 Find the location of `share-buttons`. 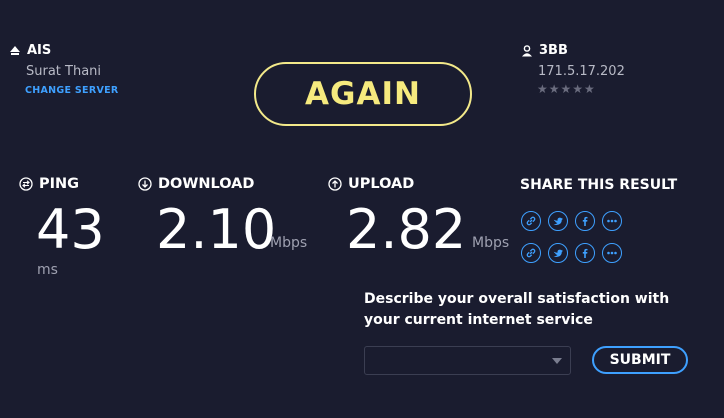

share-buttons is located at coordinates (571, 237).